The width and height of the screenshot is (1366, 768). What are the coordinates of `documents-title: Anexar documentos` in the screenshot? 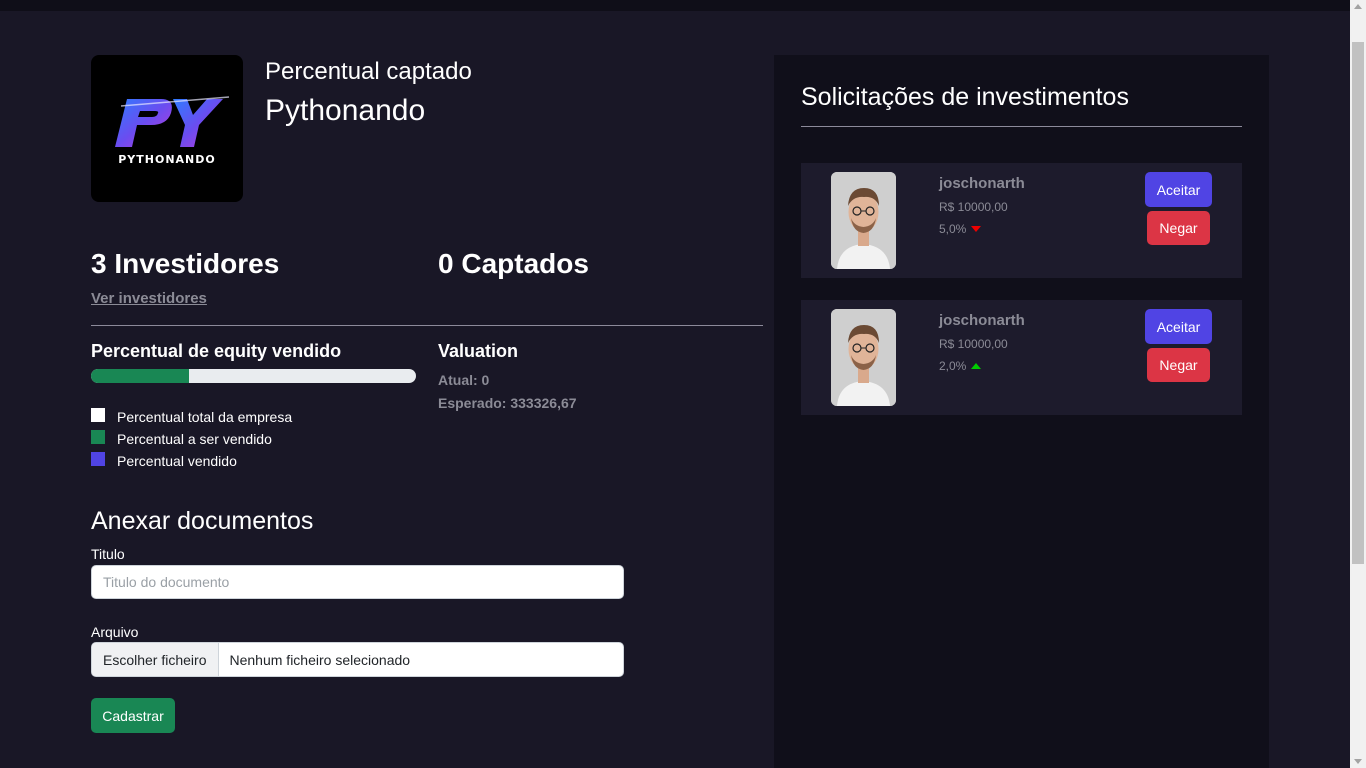 It's located at (202, 521).